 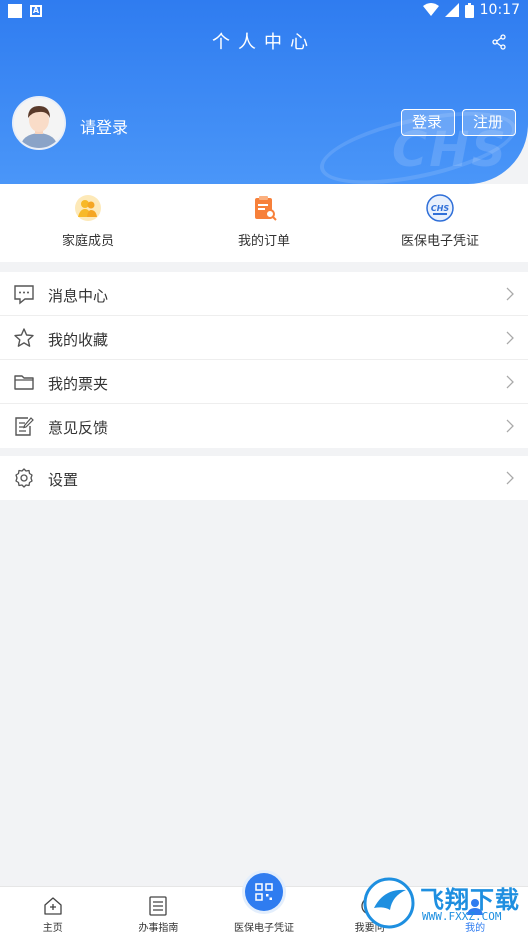 I want to click on menu-item-feedback: 意见反馈, so click(x=264, y=426).